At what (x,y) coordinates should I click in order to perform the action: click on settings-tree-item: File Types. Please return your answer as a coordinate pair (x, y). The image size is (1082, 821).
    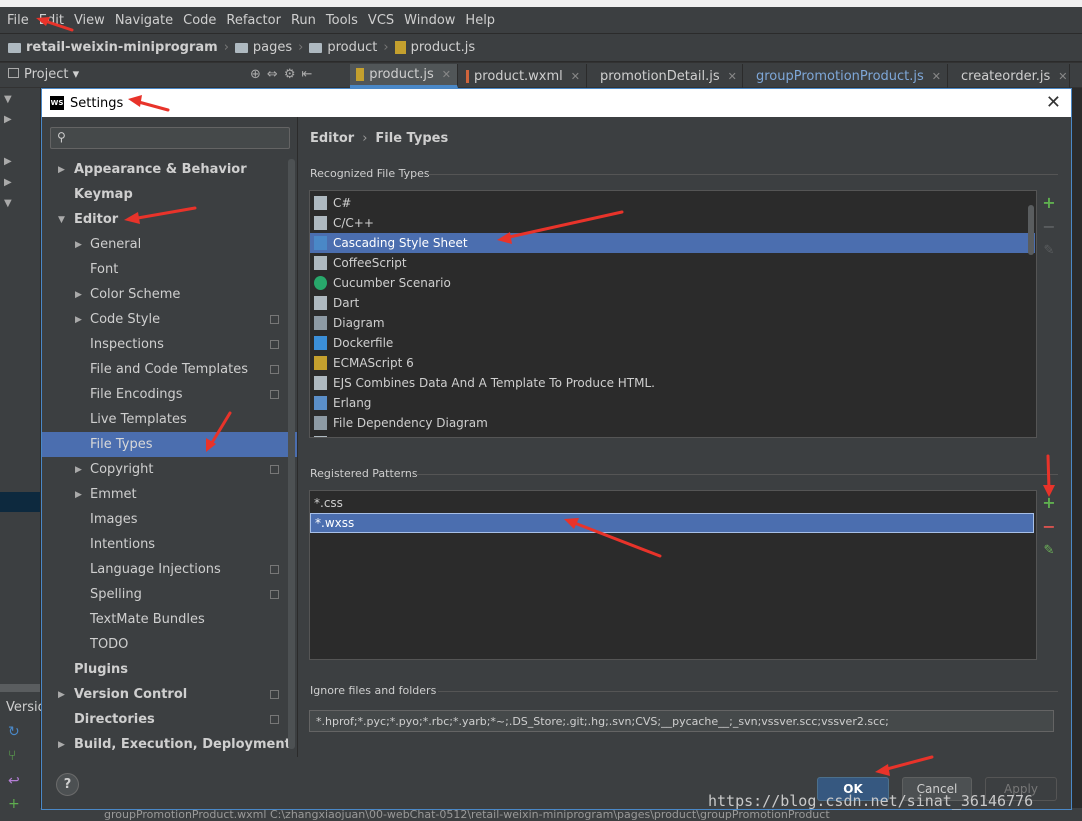
    Looking at the image, I should click on (169, 444).